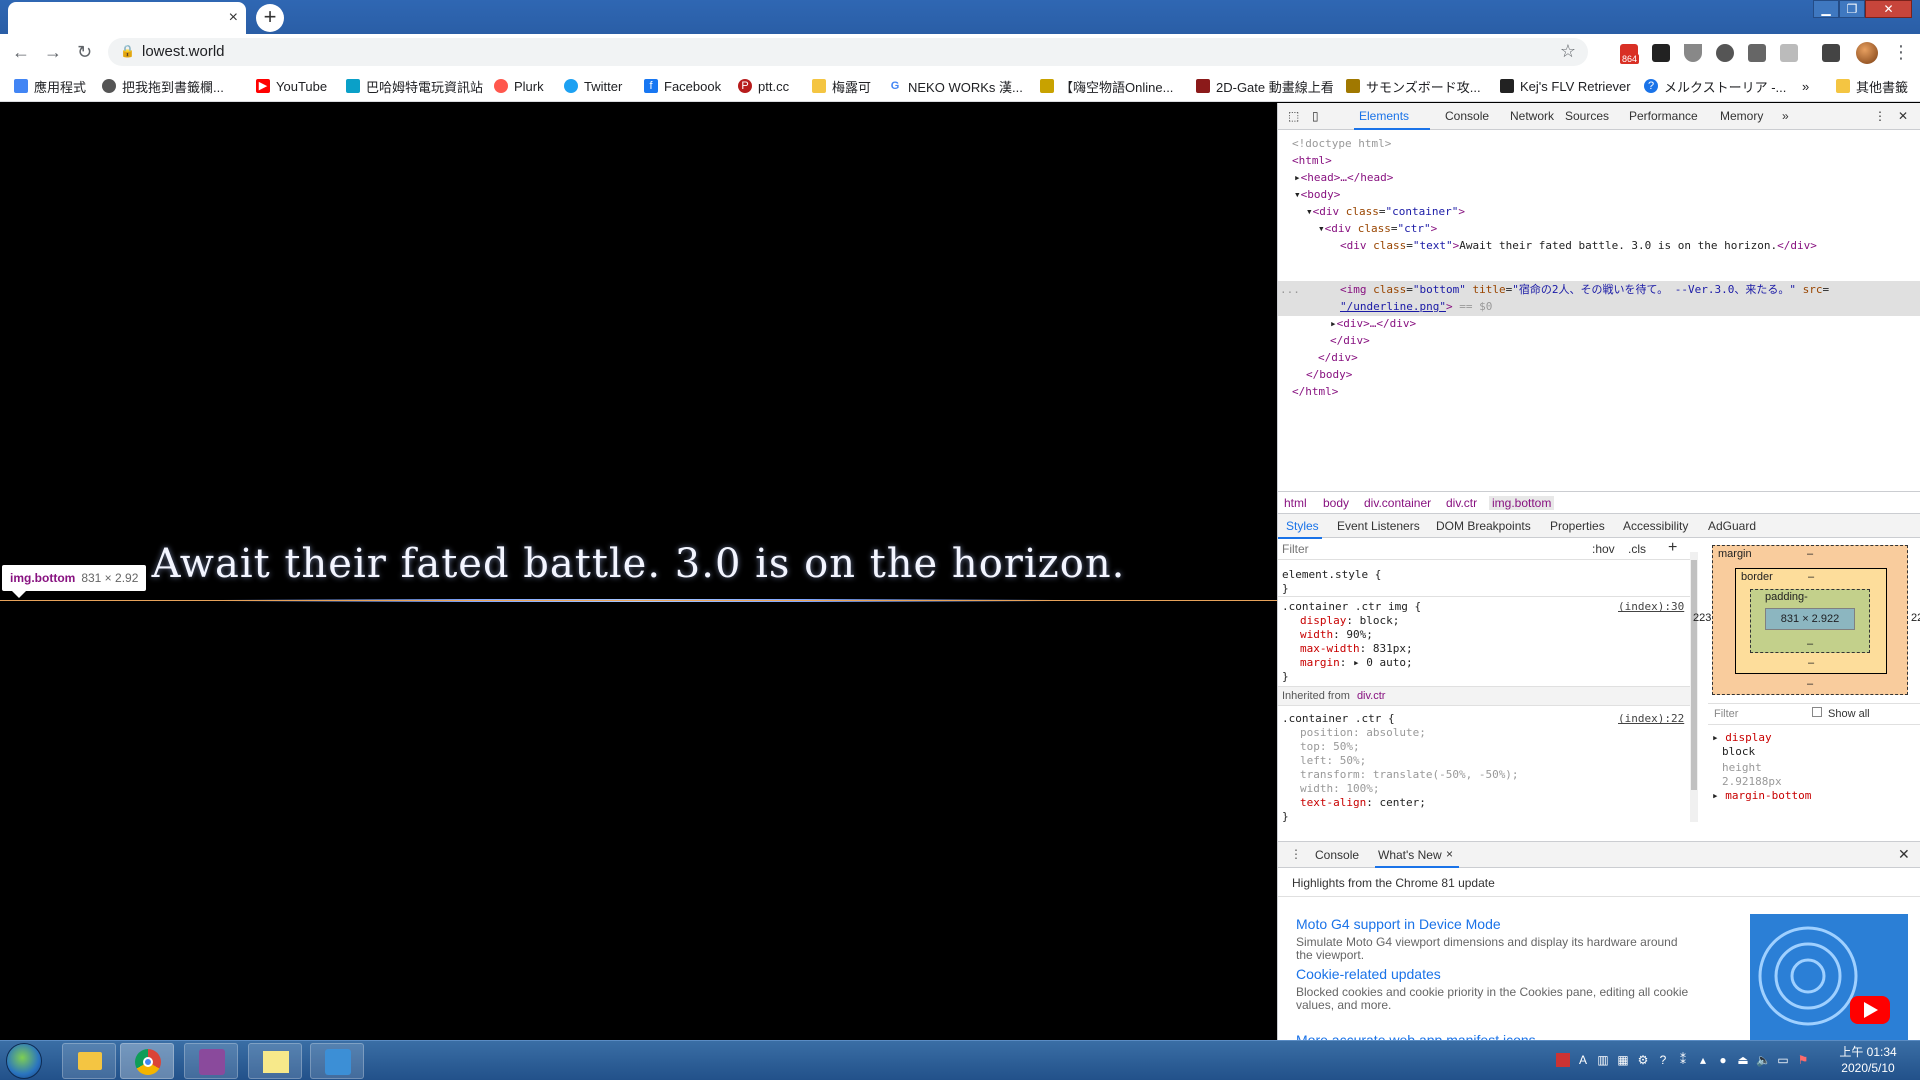  What do you see at coordinates (1785, 116) in the screenshot?
I see `tabs-overflow-chevron: »` at bounding box center [1785, 116].